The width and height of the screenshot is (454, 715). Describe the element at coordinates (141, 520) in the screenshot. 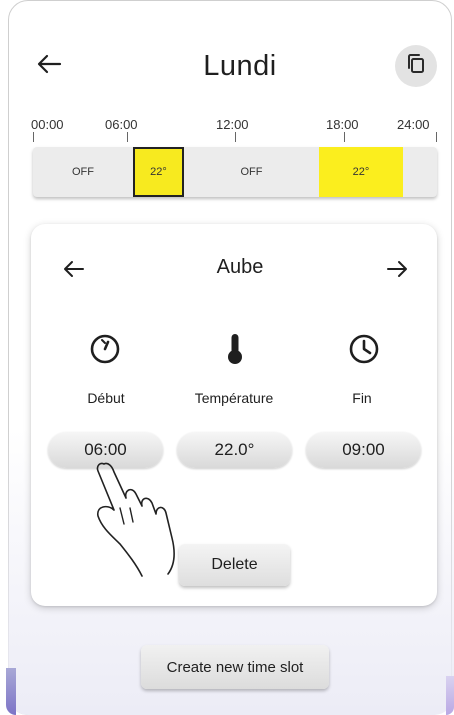

I see `tap-hand-icon` at that location.